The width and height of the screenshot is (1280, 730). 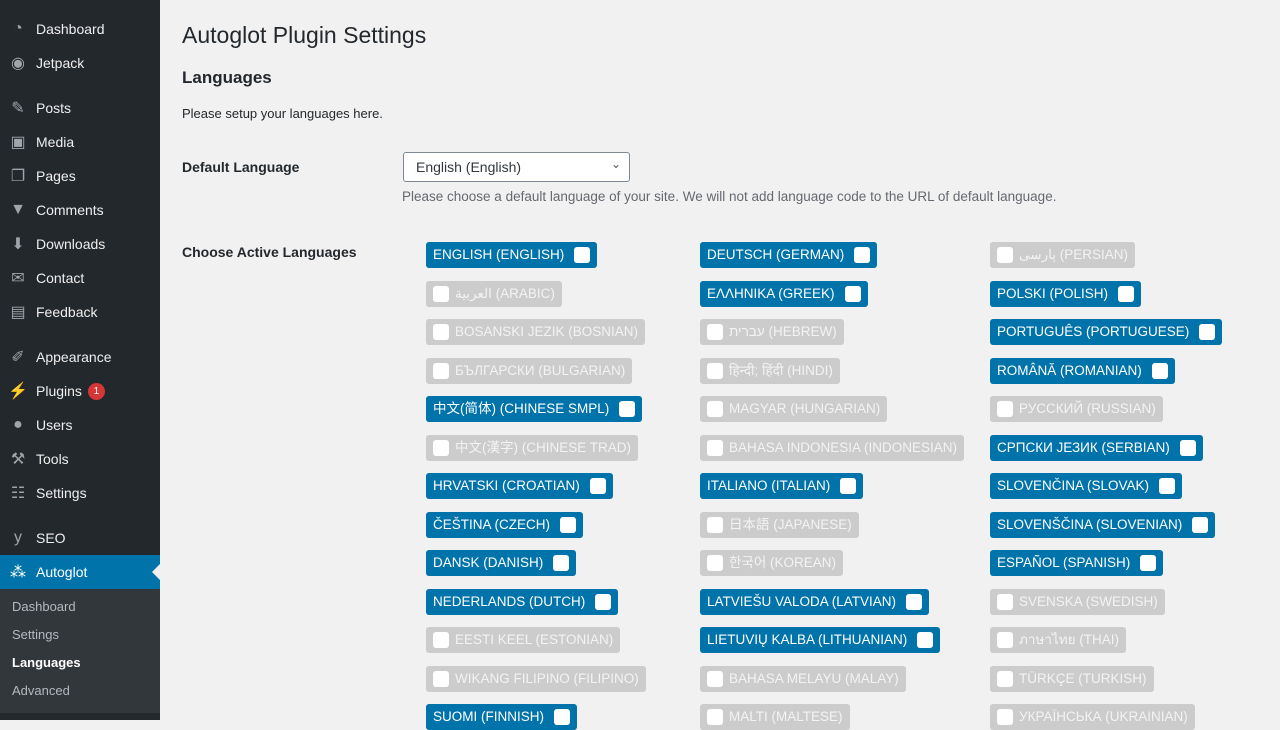 What do you see at coordinates (1069, 370) in the screenshot?
I see `language-label: ROMÂNĂ (ROMANIAN)` at bounding box center [1069, 370].